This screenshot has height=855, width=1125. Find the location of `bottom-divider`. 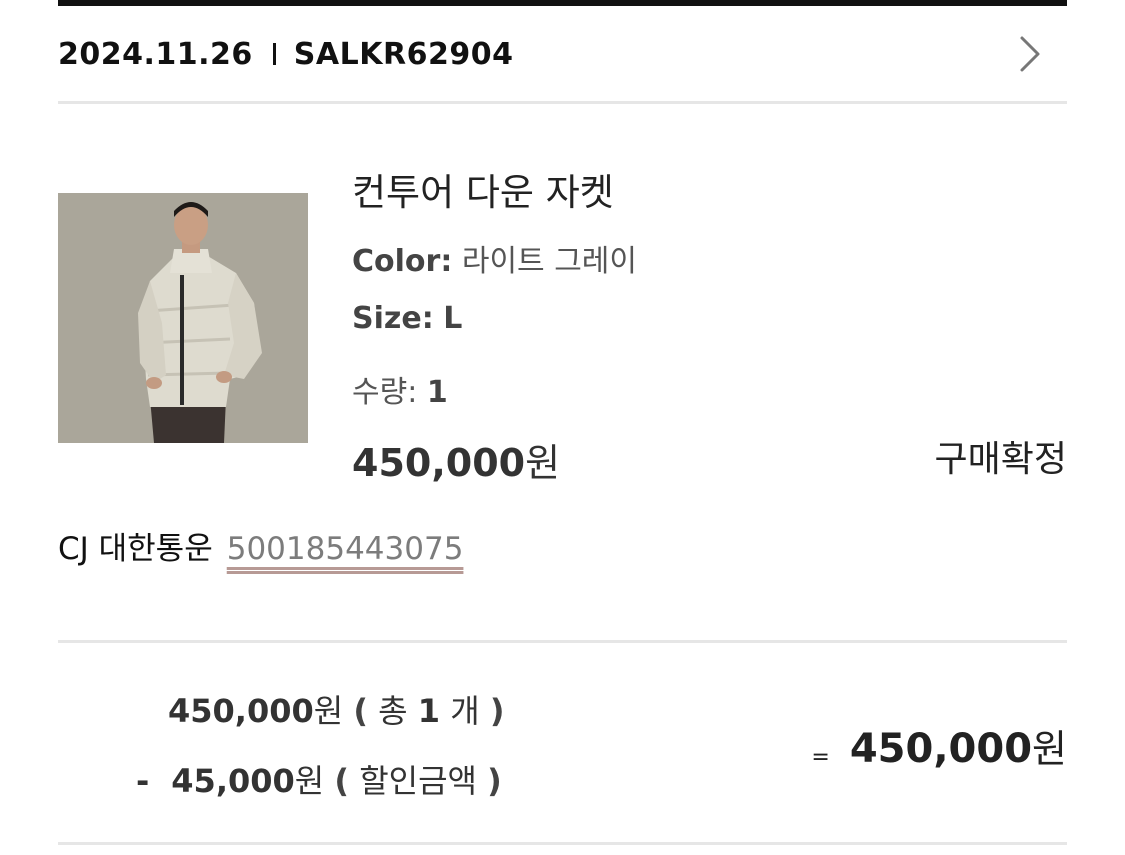

bottom-divider is located at coordinates (562, 843).